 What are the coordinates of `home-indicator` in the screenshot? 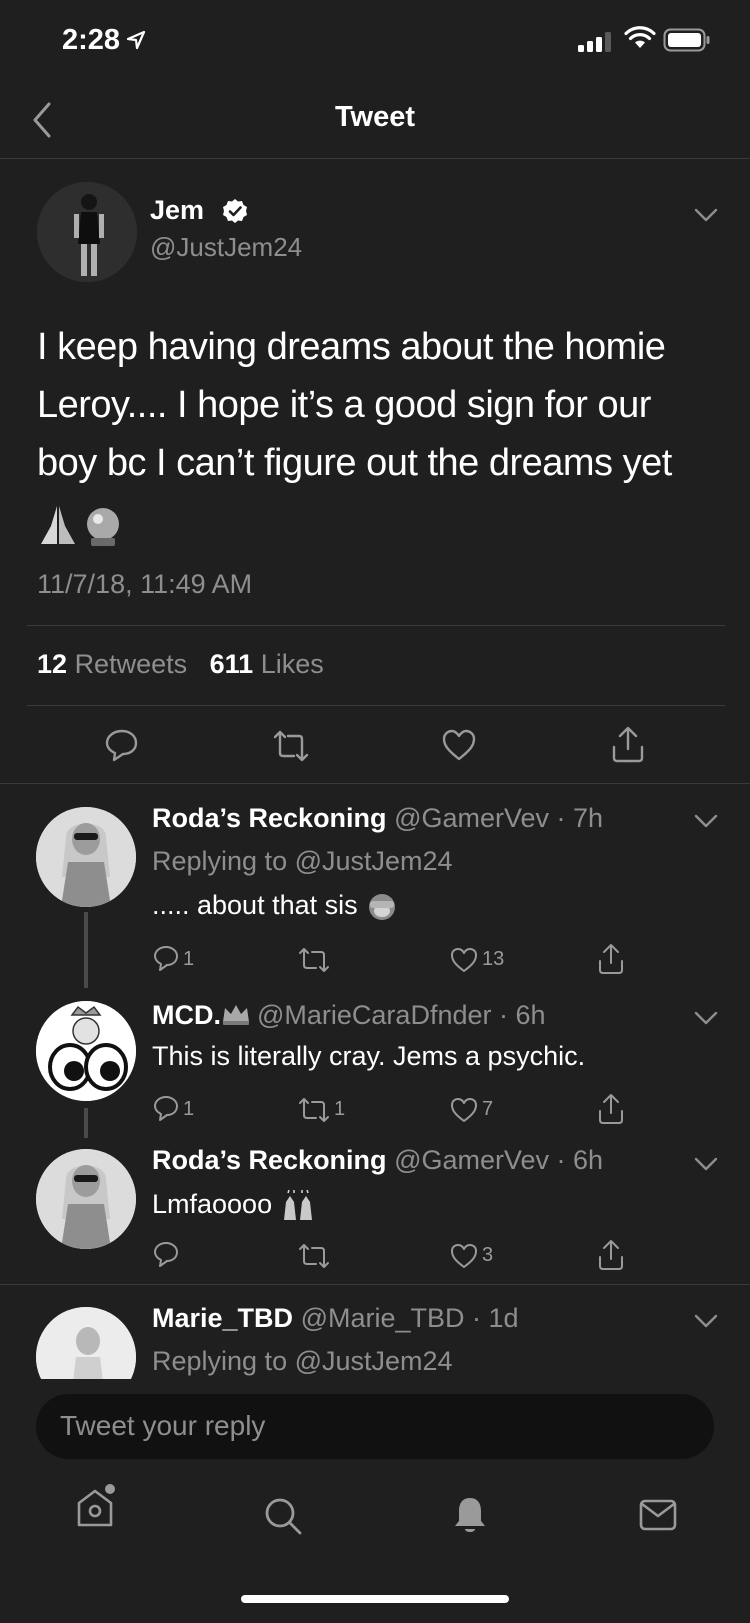 It's located at (375, 1599).